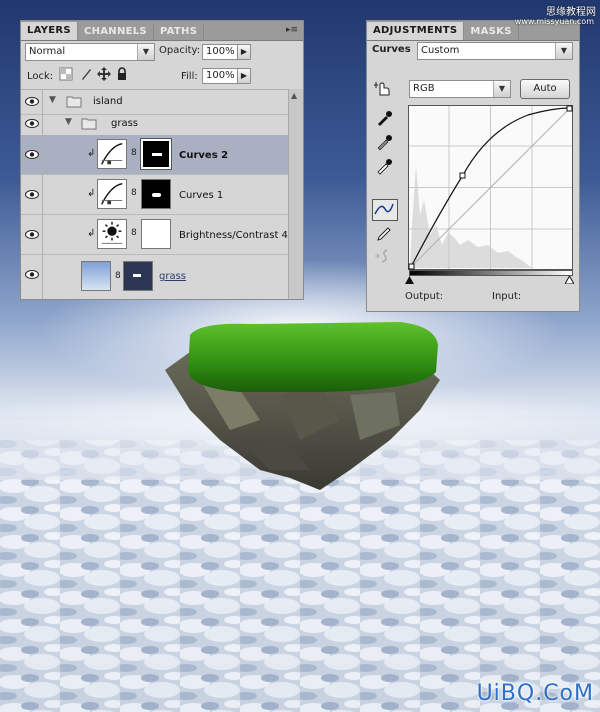 Image resolution: width=600 pixels, height=712 pixels. I want to click on watermark-logo: UiBQ.CoM, so click(535, 693).